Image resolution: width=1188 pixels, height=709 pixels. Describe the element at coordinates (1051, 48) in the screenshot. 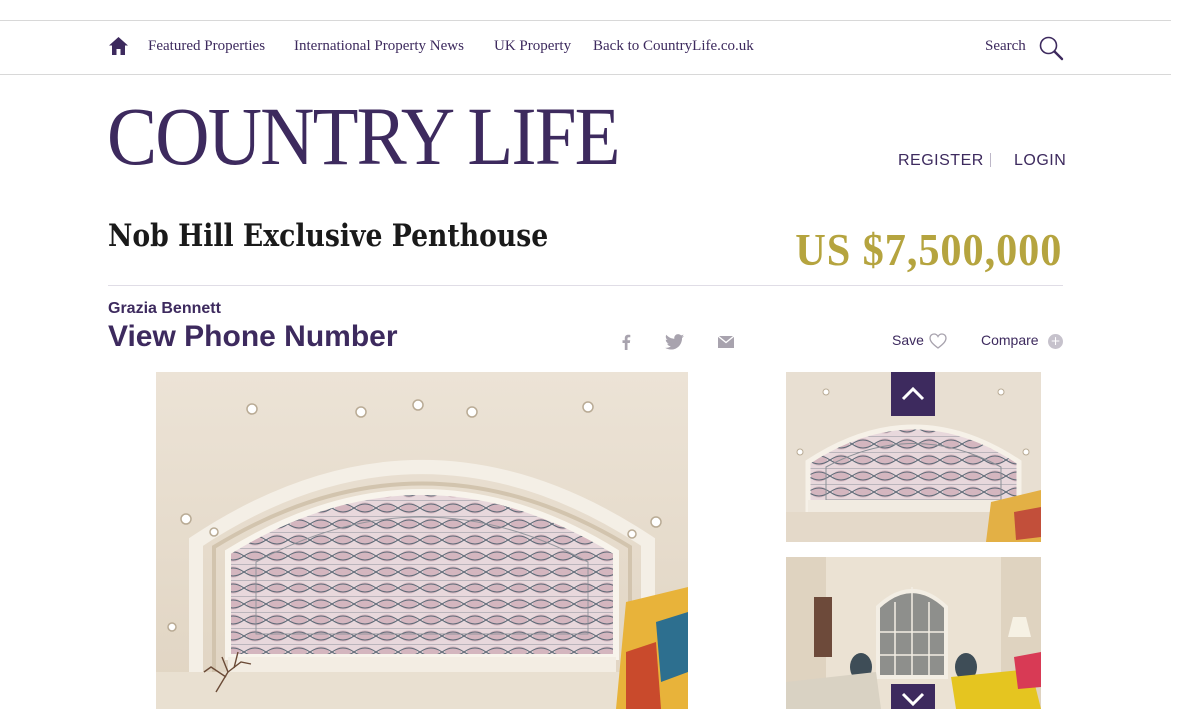

I see `search-icon` at that location.